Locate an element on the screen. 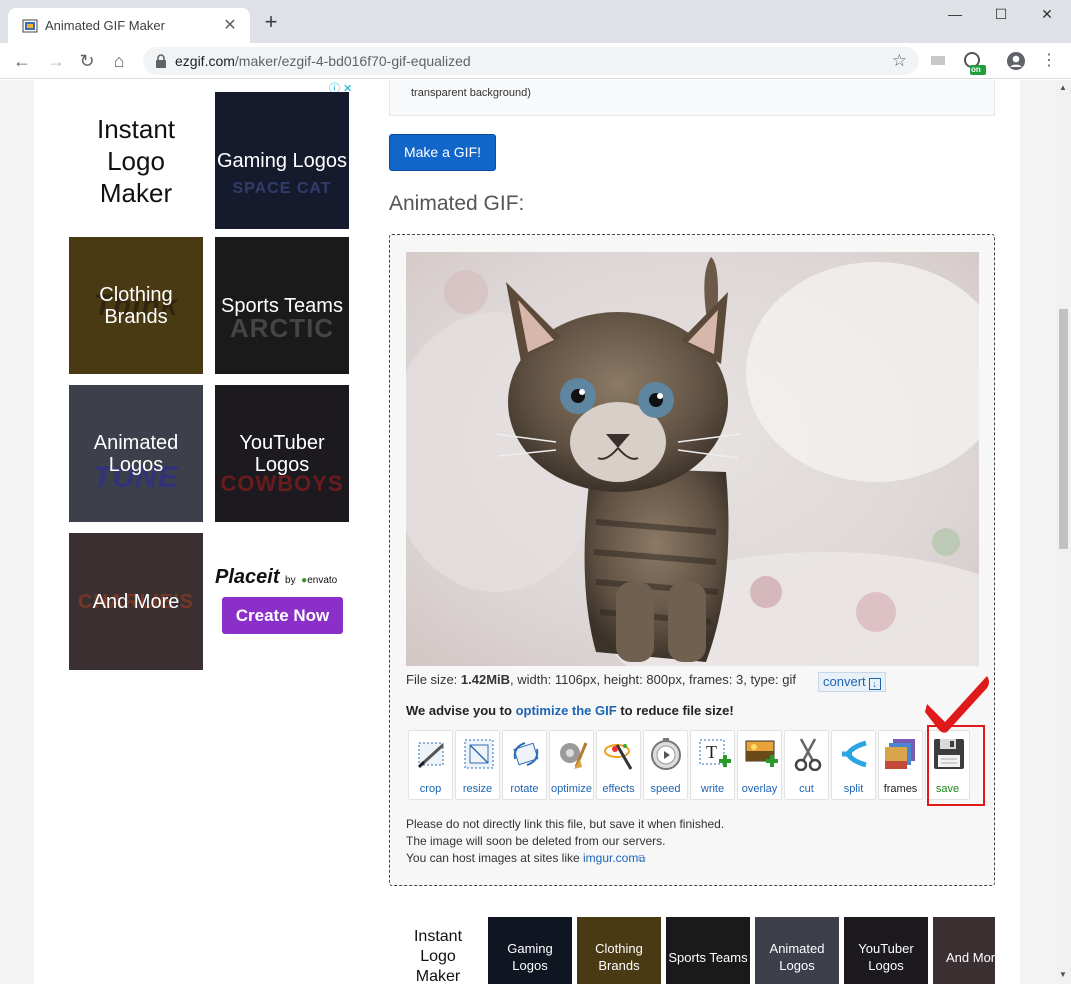 The width and height of the screenshot is (1071, 984). tool-rotate: rotate is located at coordinates (524, 765).